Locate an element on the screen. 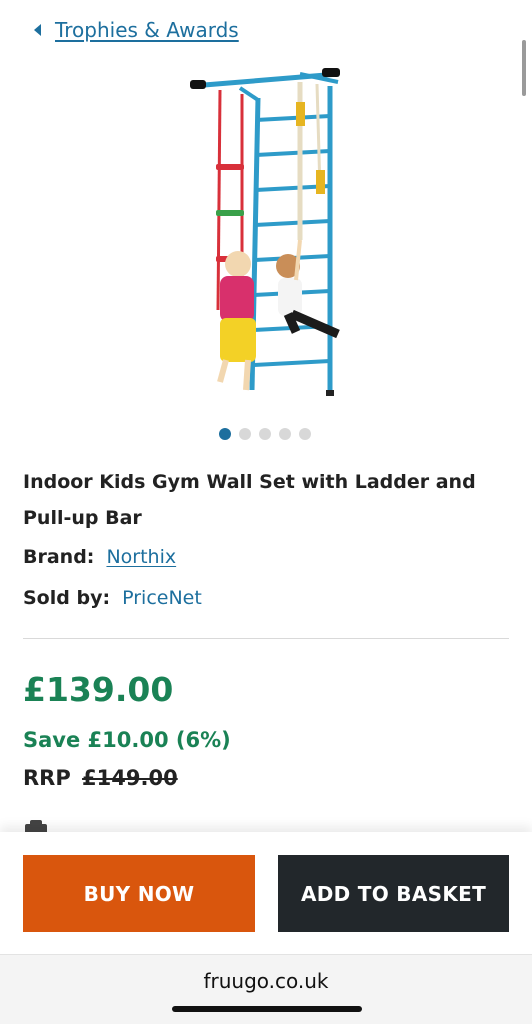 The height and width of the screenshot is (1024, 532). product-image is located at coordinates (275, 235).